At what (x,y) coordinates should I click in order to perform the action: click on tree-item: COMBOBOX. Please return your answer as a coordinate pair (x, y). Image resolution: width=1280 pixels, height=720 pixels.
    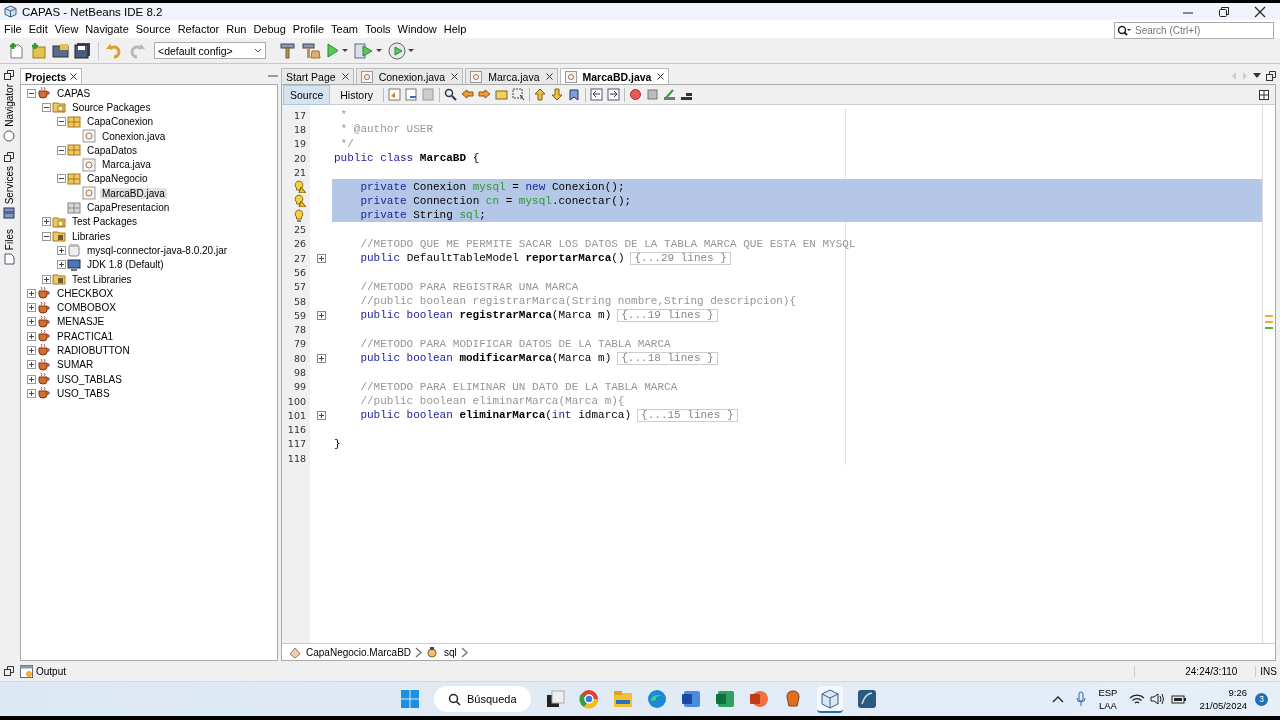
    Looking at the image, I should click on (86, 308).